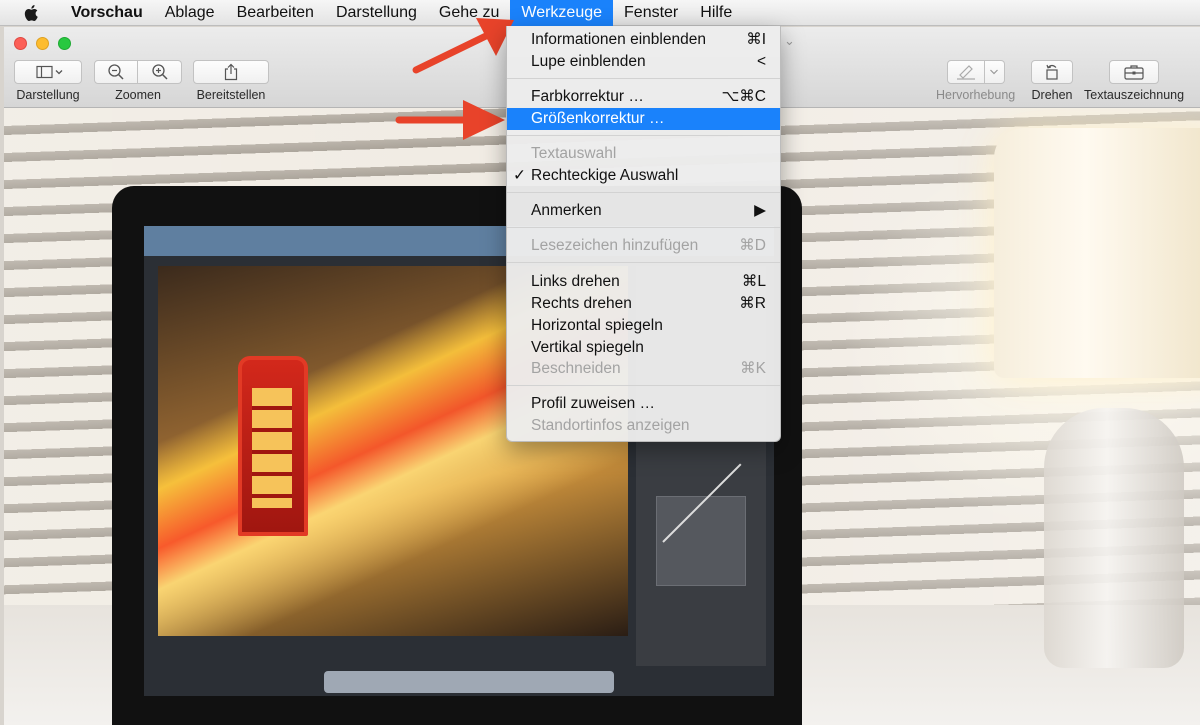 Image resolution: width=1200 pixels, height=725 pixels. Describe the element at coordinates (643, 304) in the screenshot. I see `menu-item-rechts-drehen: Rechts drehen ⌘R` at that location.